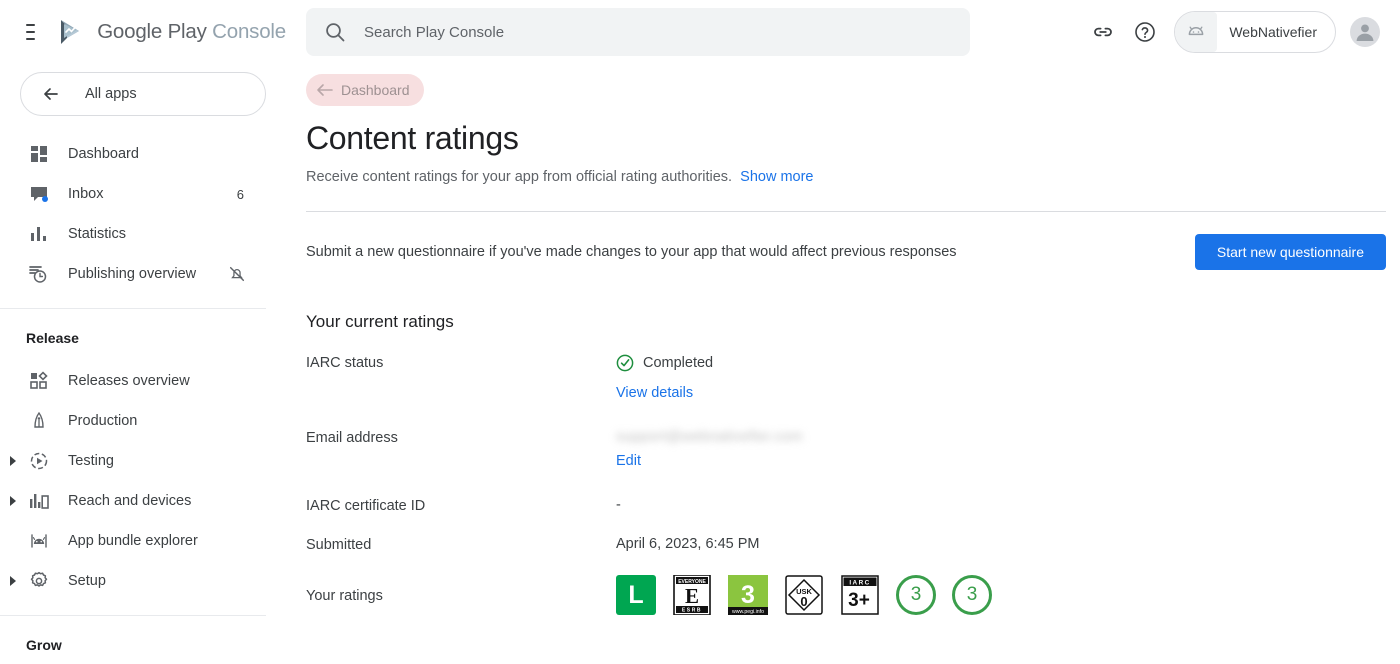  Describe the element at coordinates (776, 177) in the screenshot. I see `show-more-link: Show more` at that location.